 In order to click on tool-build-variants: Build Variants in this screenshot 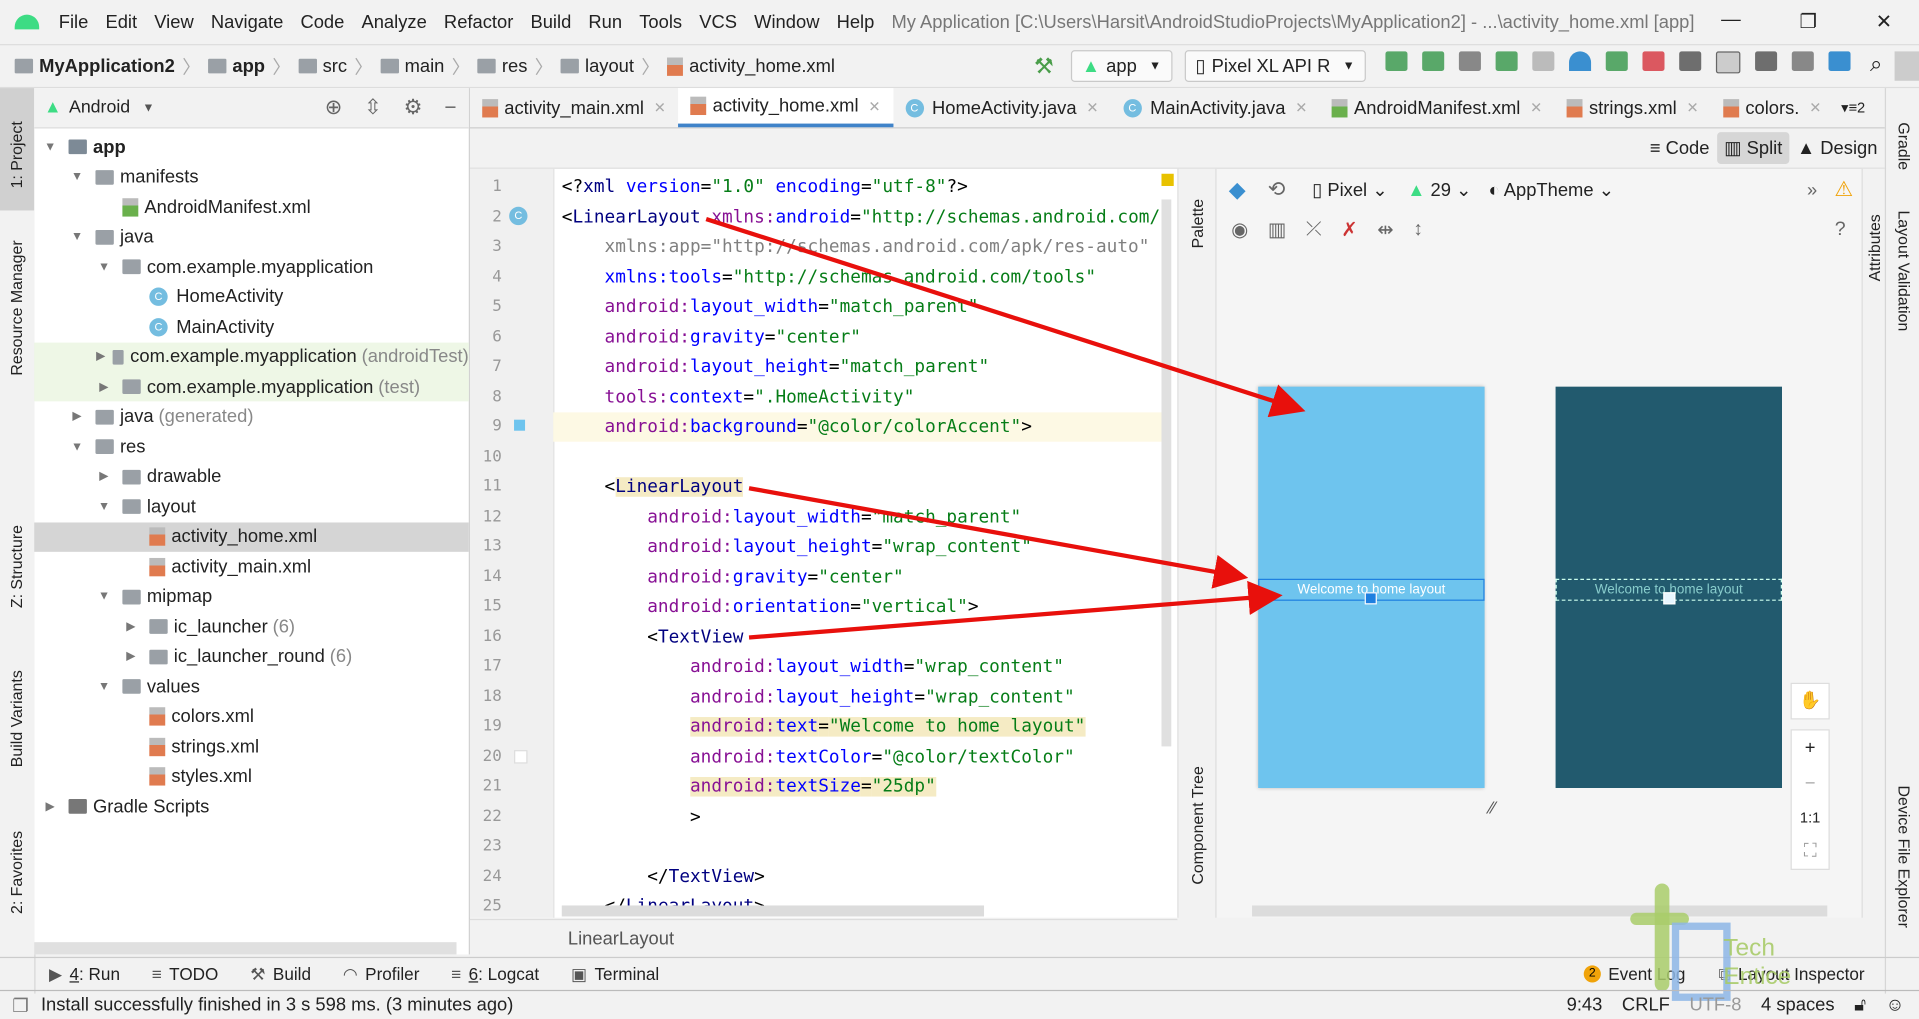, I will do `click(16, 718)`.